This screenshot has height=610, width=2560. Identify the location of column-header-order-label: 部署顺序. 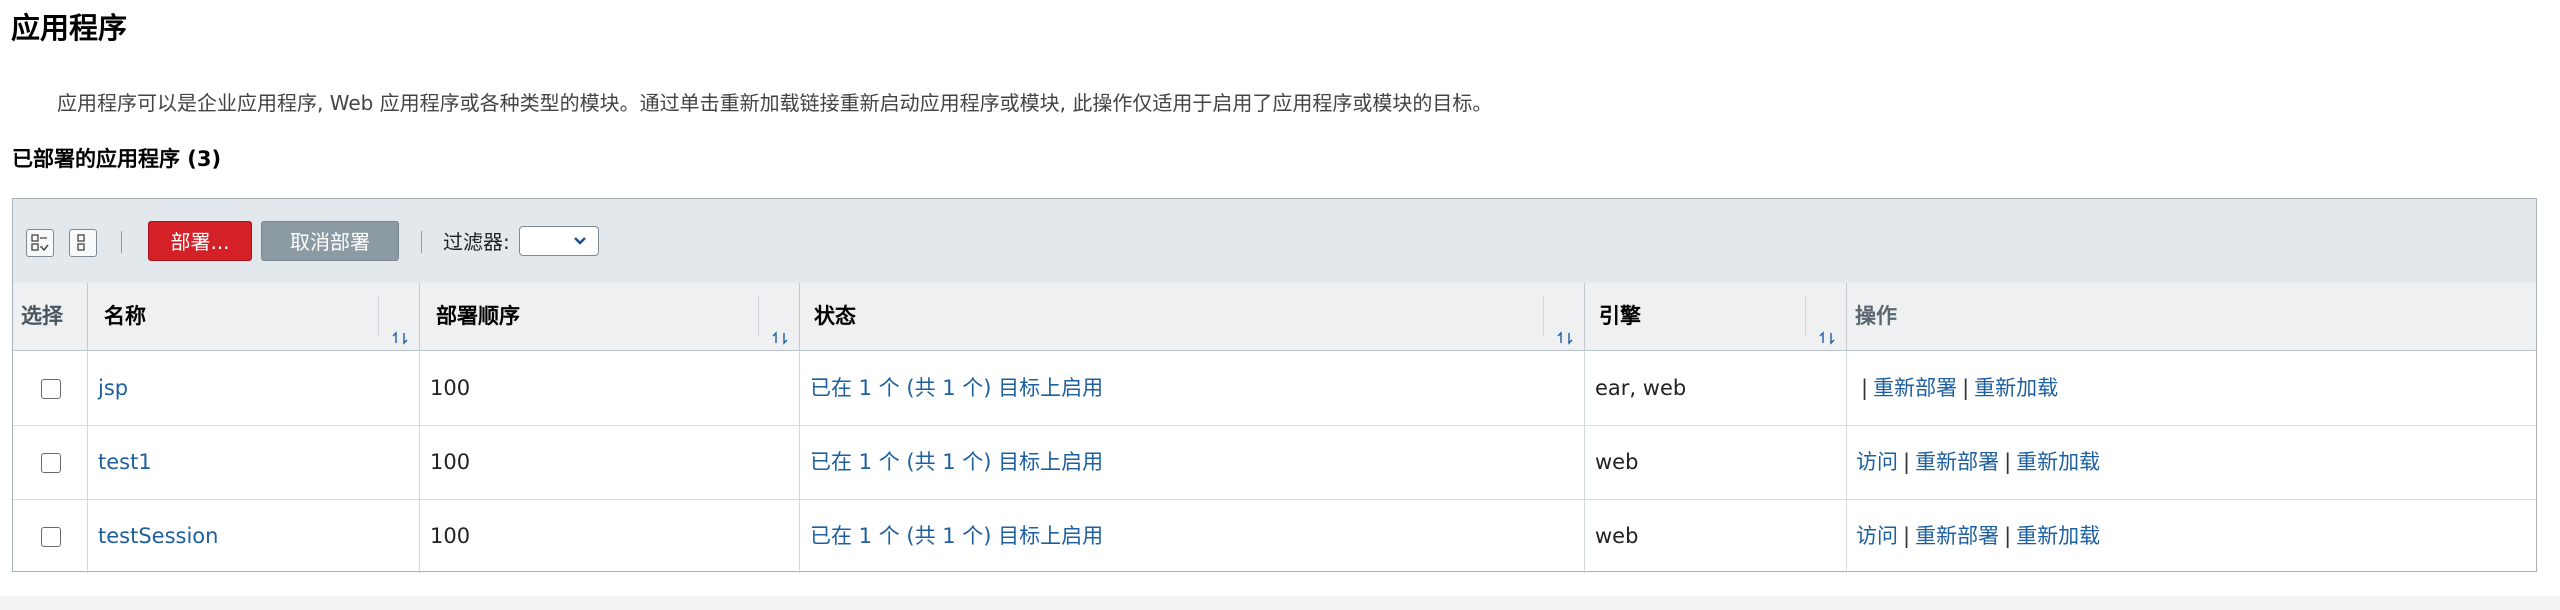
(478, 316).